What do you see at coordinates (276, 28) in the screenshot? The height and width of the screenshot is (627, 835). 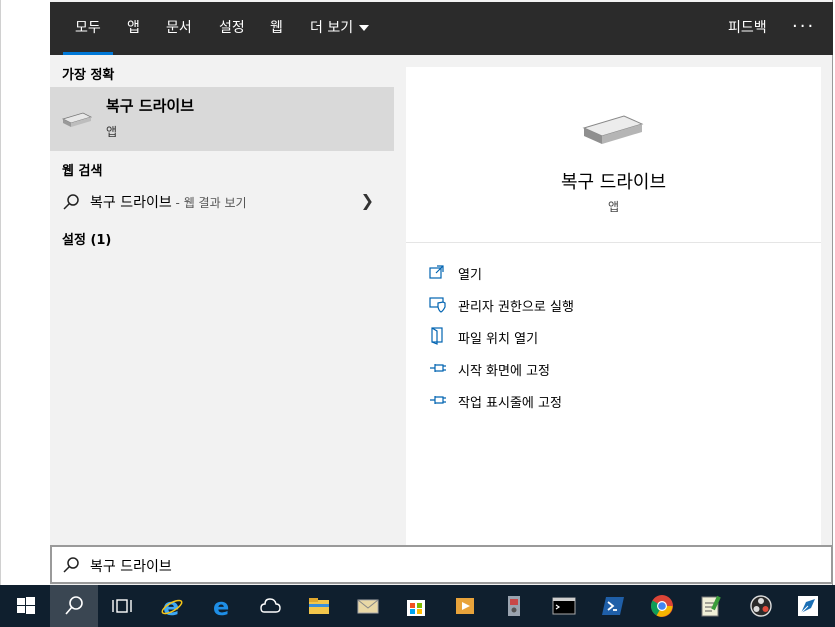 I see `tab-web: 웹` at bounding box center [276, 28].